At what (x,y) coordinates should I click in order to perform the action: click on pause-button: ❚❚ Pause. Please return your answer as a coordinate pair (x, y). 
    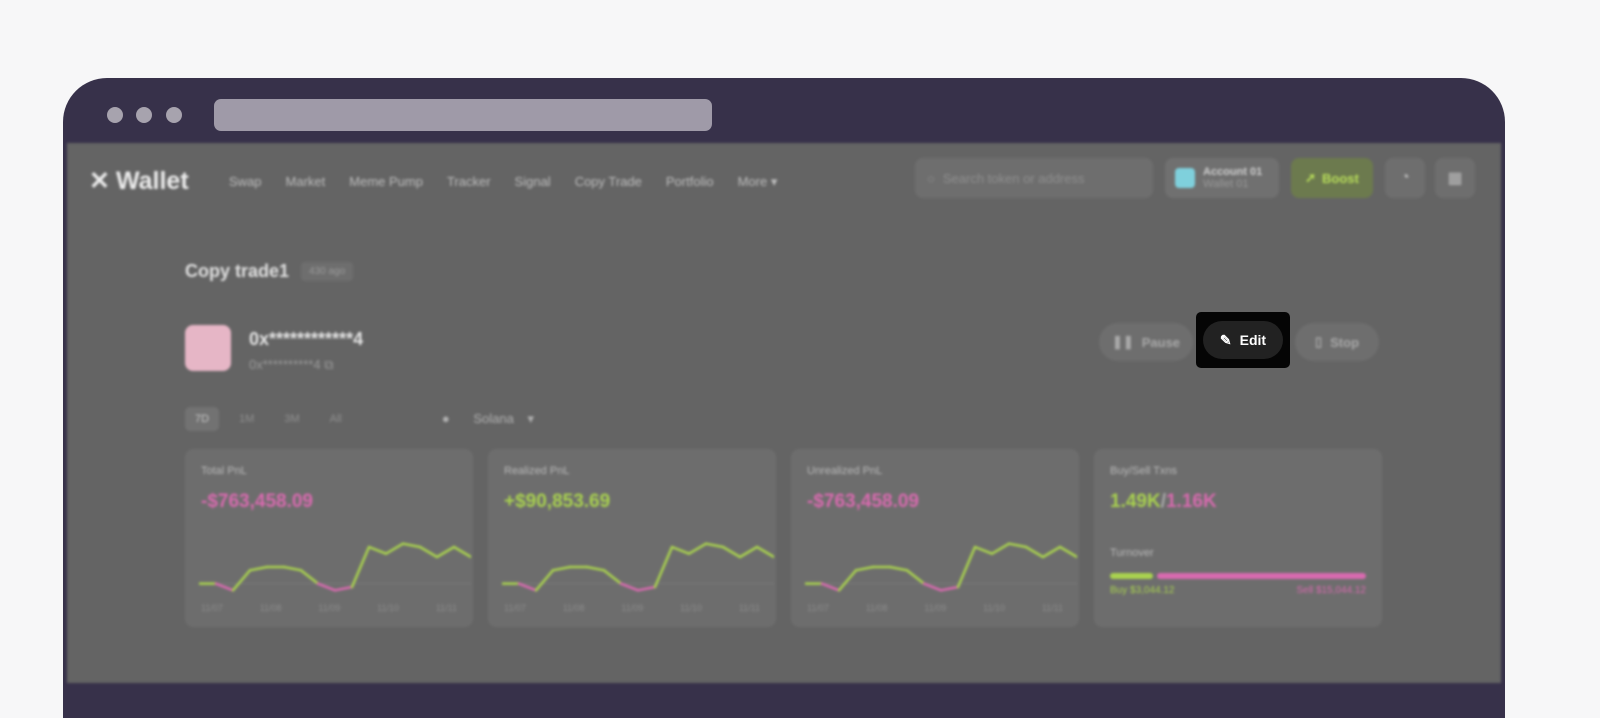
    Looking at the image, I should click on (1146, 342).